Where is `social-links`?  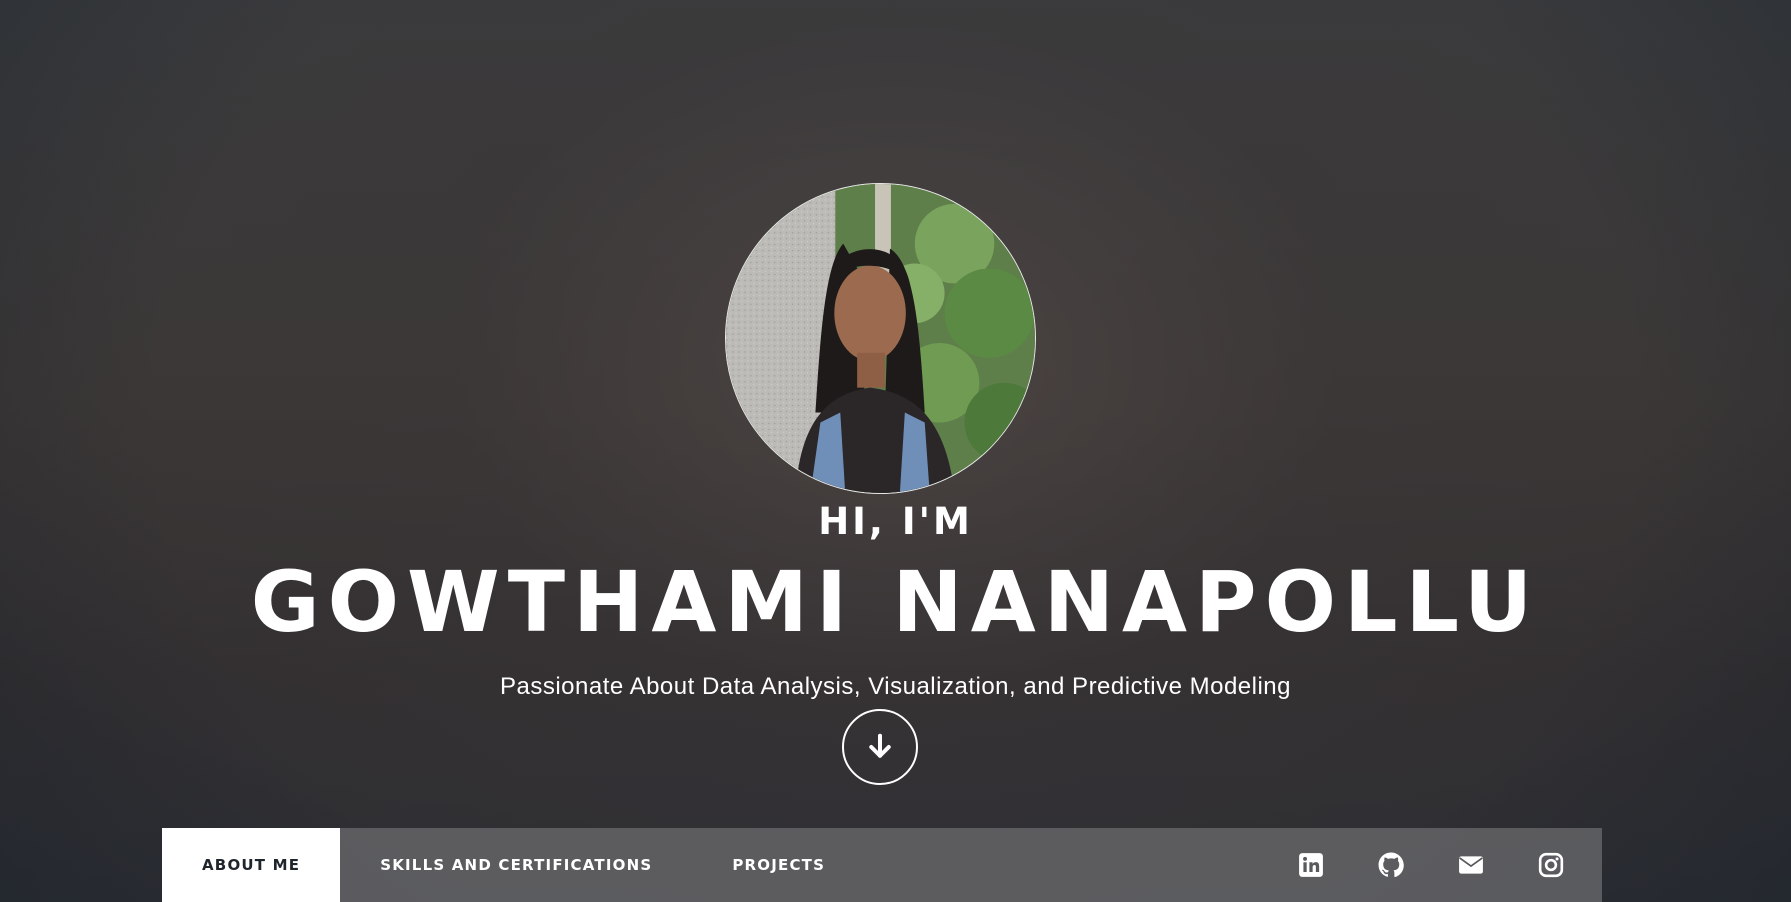 social-links is located at coordinates (1423, 865).